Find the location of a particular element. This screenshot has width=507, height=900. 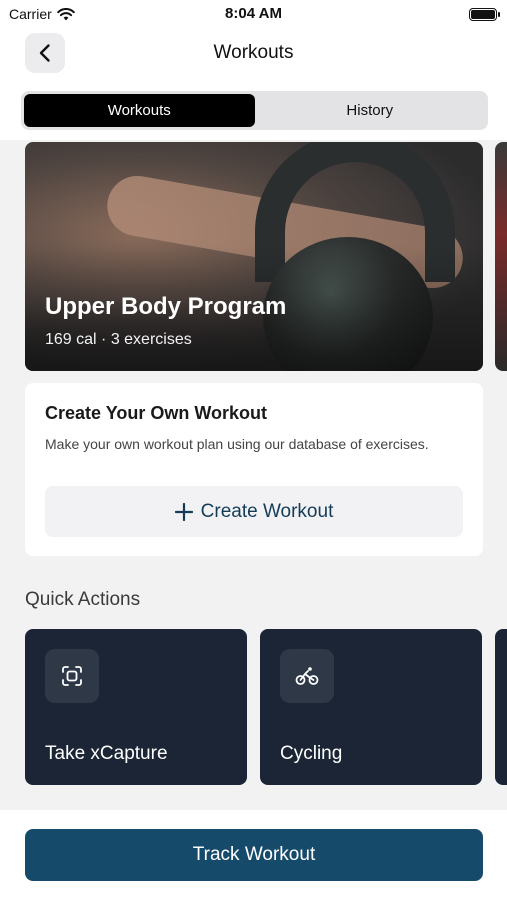

segment-container: Workouts History is located at coordinates (253, 110).